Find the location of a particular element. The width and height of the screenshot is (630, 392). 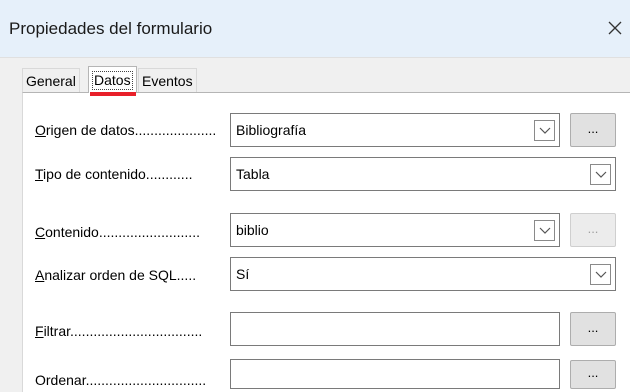

ordenar-input is located at coordinates (395, 374).